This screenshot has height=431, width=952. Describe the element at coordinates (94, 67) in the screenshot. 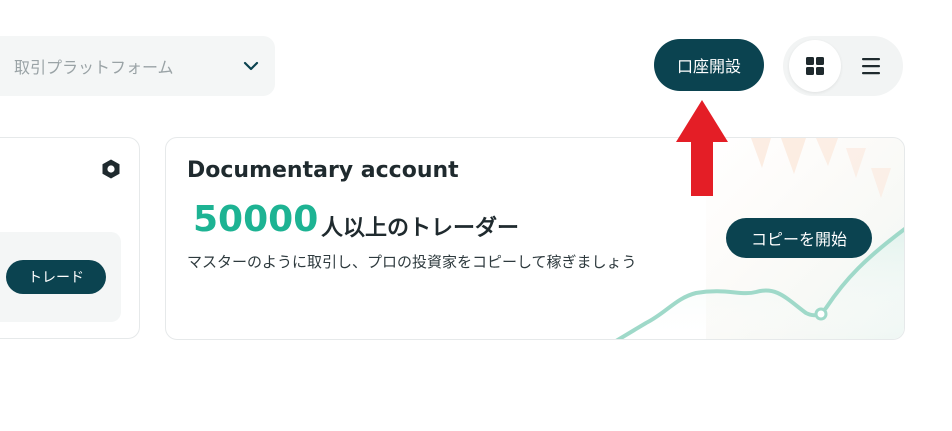

I see `trading-platform-placeholder: 取引プラットフォーム` at that location.